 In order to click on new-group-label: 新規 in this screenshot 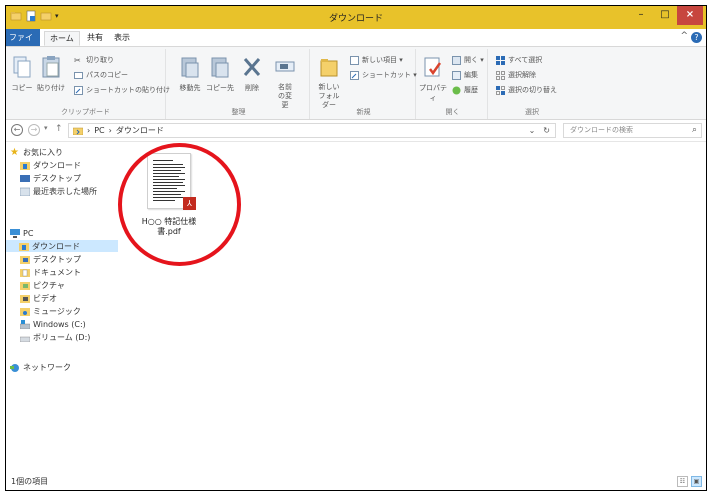, I will do `click(363, 112)`.